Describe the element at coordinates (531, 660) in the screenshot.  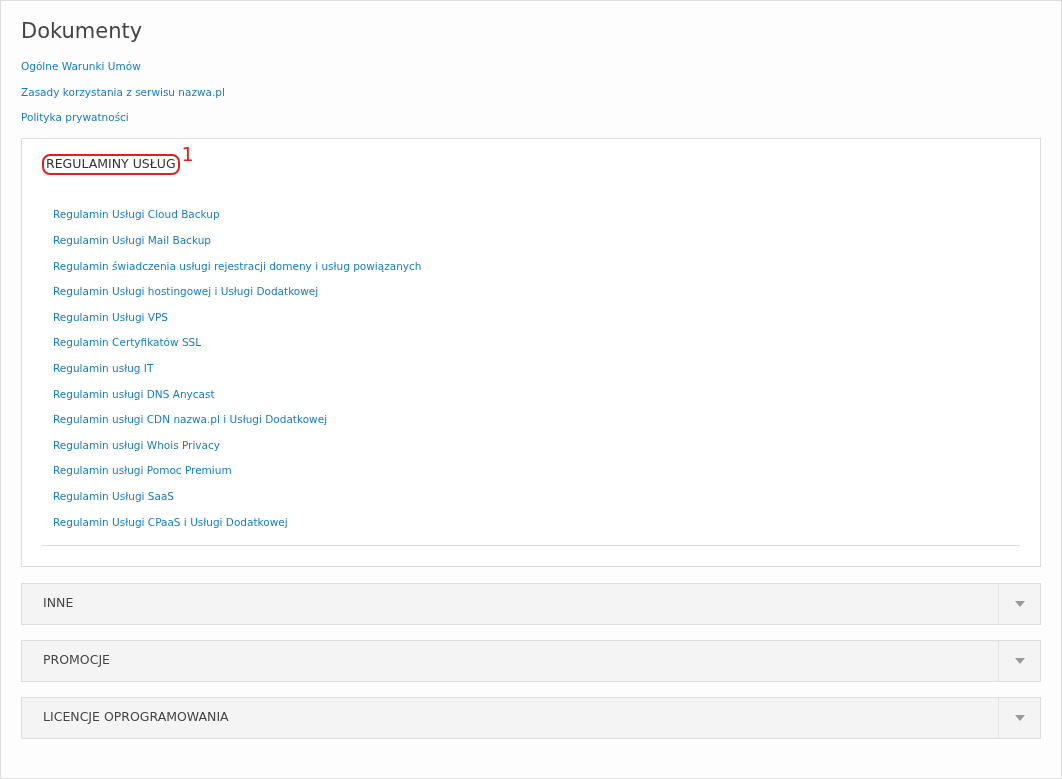
I see `collapsed-section-header: PROMOCJE` at that location.